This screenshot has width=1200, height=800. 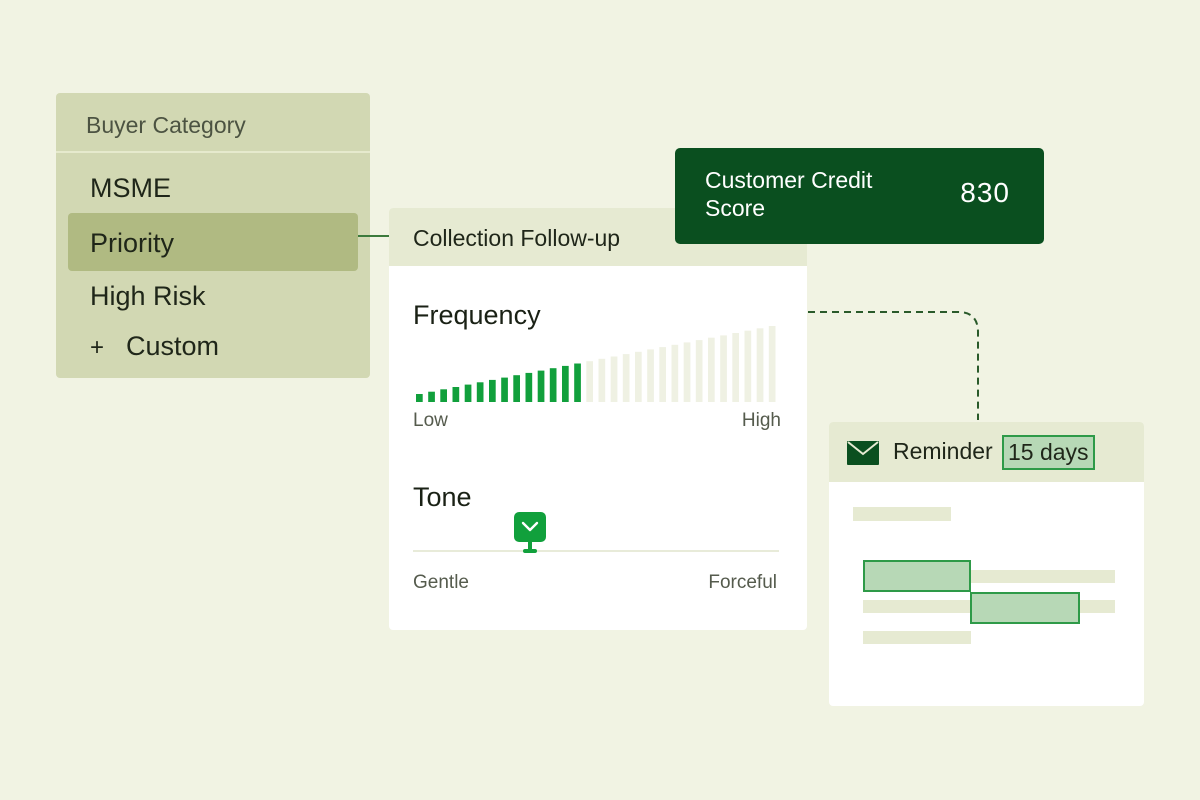 I want to click on credit-score-value: 830, so click(x=985, y=192).